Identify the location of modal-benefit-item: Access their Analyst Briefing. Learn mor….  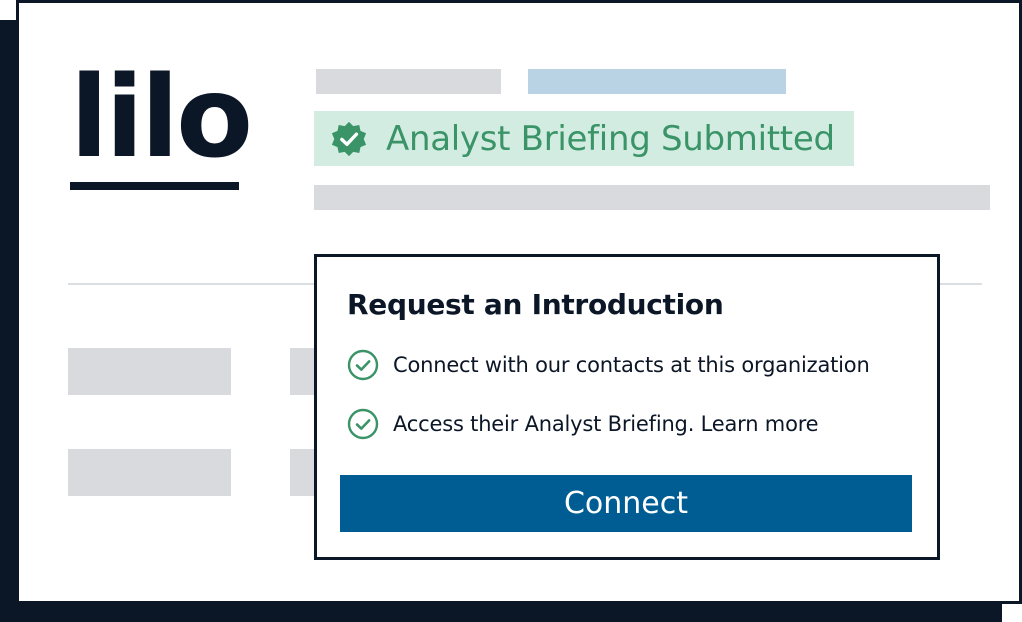
(583, 424).